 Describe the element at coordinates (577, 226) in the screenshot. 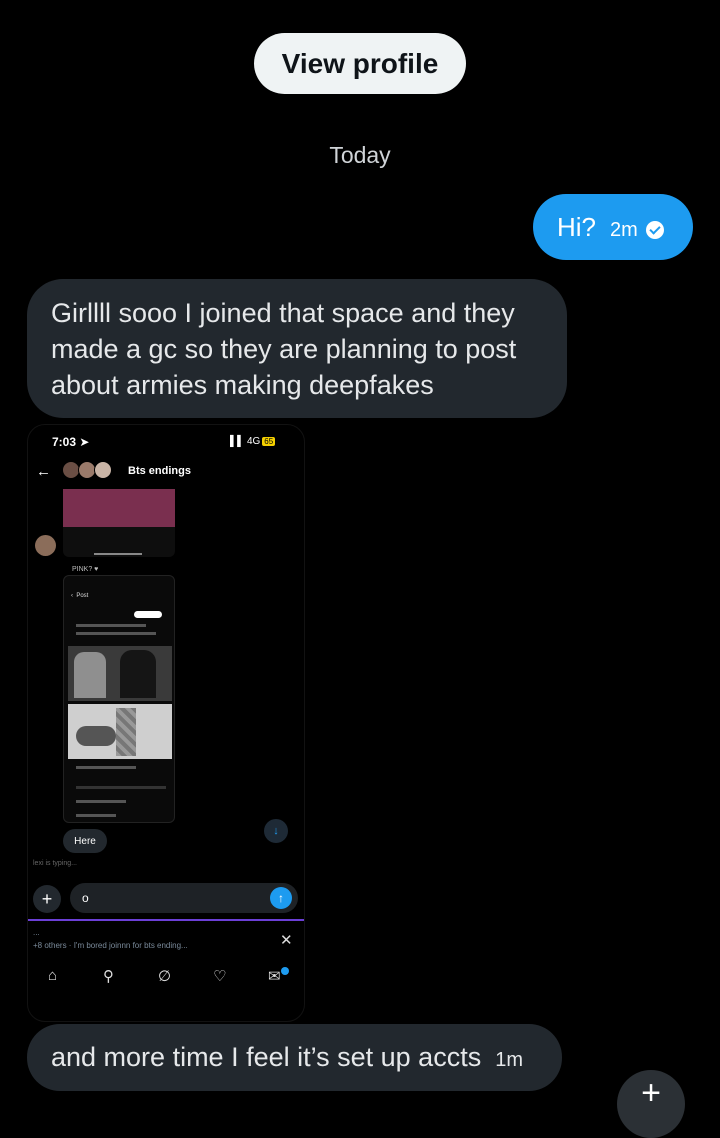

I see `message-text: Hi?` at that location.